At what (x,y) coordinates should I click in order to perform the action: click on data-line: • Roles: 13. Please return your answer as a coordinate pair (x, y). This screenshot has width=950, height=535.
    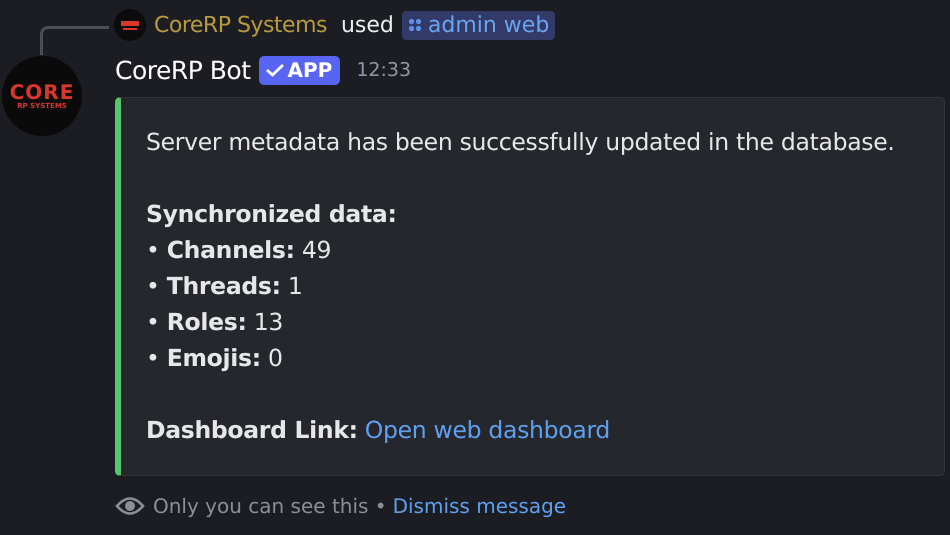
    Looking at the image, I should click on (215, 322).